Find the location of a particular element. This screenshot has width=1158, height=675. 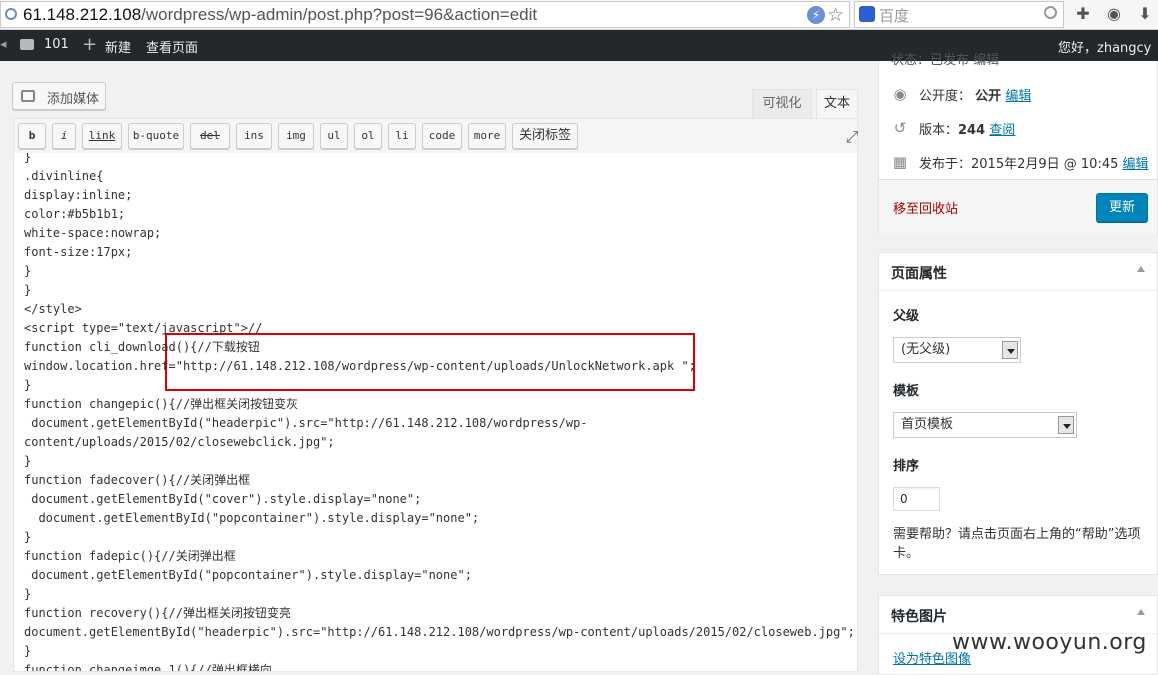

user-greeting: 您好，zhangcy is located at coordinates (1104, 46).